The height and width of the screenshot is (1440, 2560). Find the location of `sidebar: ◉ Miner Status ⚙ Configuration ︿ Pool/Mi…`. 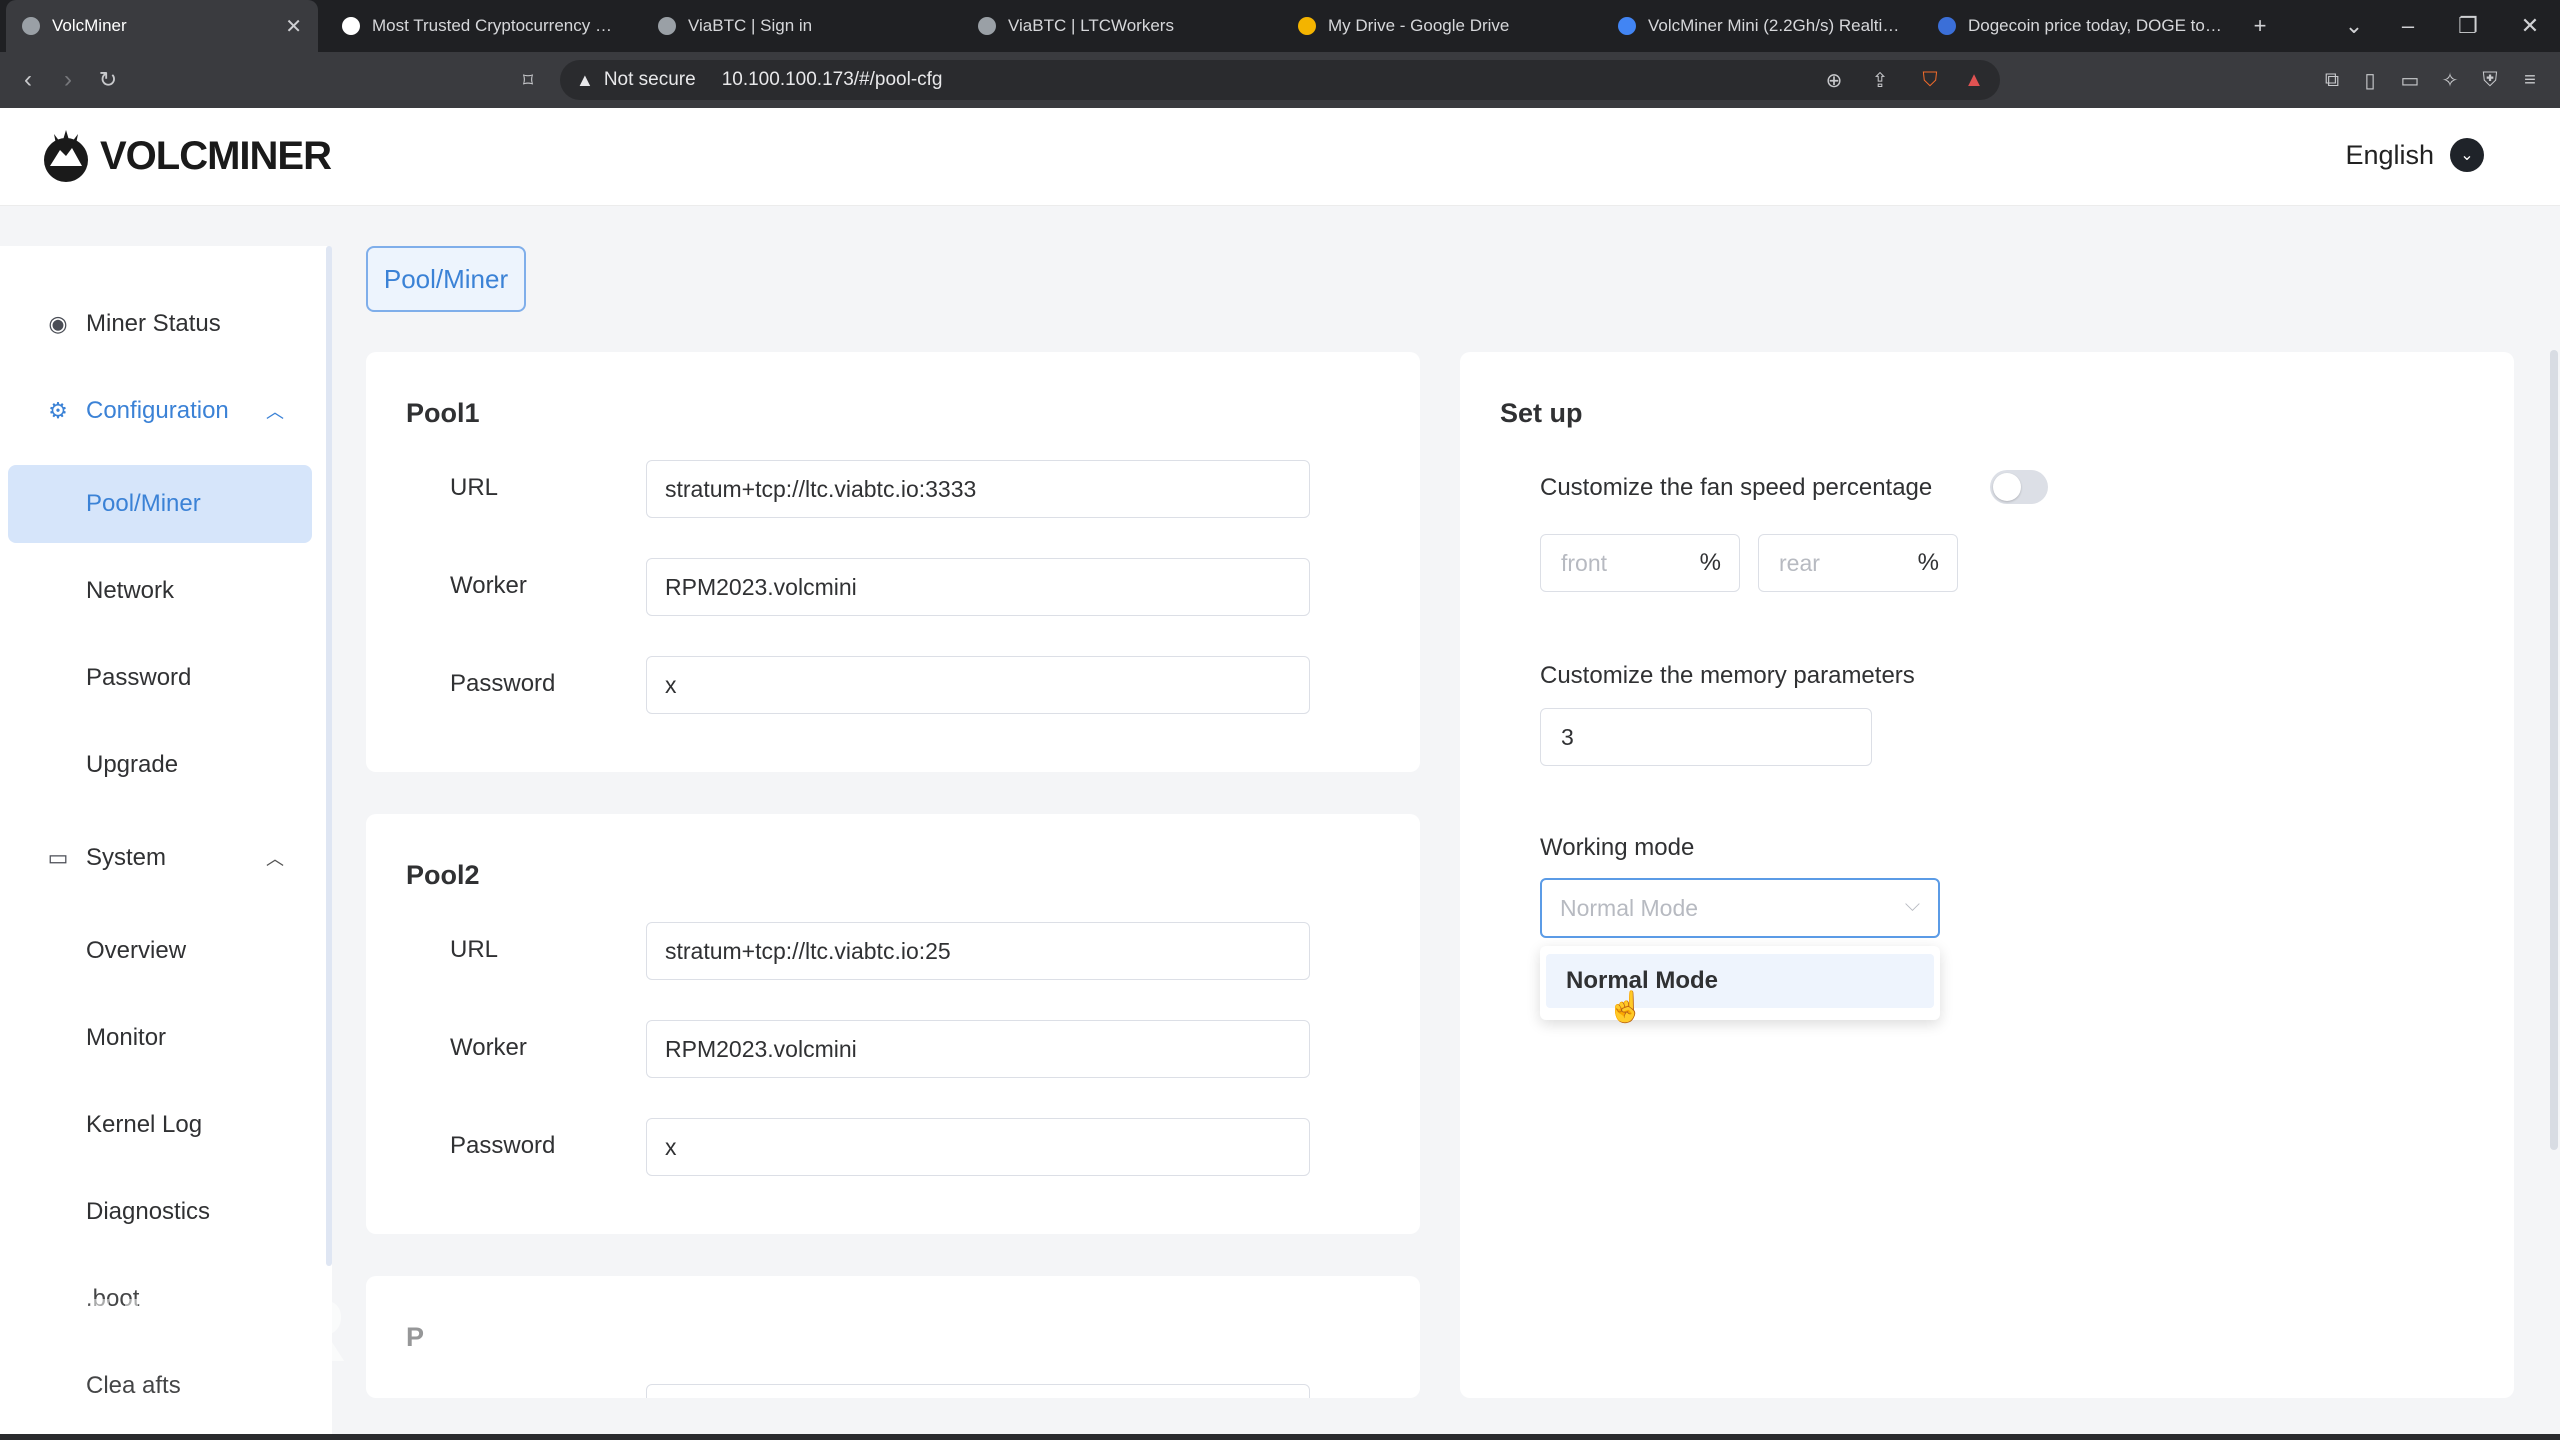

sidebar: ◉ Miner Status ⚙ Configuration ︿ Pool/Mi… is located at coordinates (166, 843).